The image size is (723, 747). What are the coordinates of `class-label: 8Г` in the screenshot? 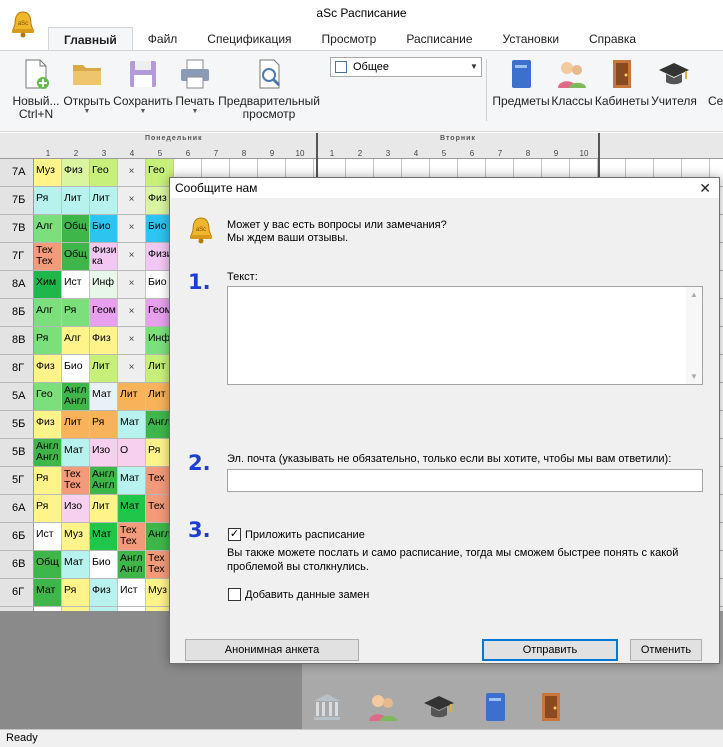 It's located at (17, 368).